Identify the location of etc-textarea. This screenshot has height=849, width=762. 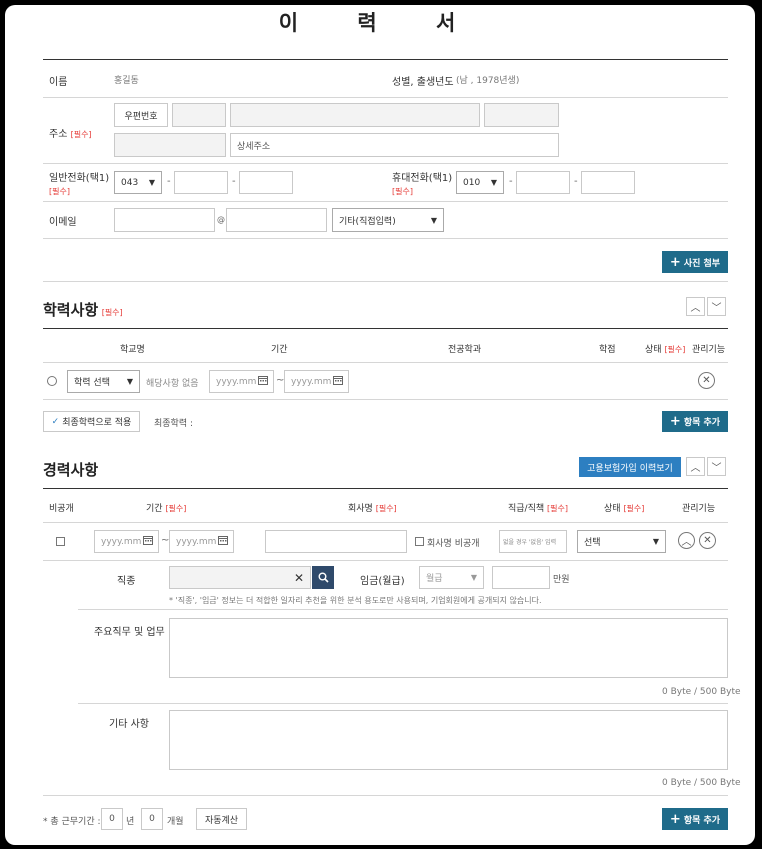
(448, 740).